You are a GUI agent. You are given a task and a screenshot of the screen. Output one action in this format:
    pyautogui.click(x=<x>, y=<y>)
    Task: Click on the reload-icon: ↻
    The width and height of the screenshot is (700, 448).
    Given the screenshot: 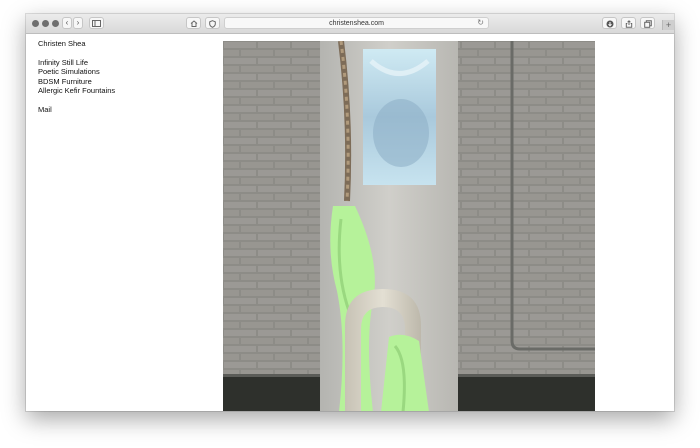 What is the action you would take?
    pyautogui.click(x=480, y=23)
    